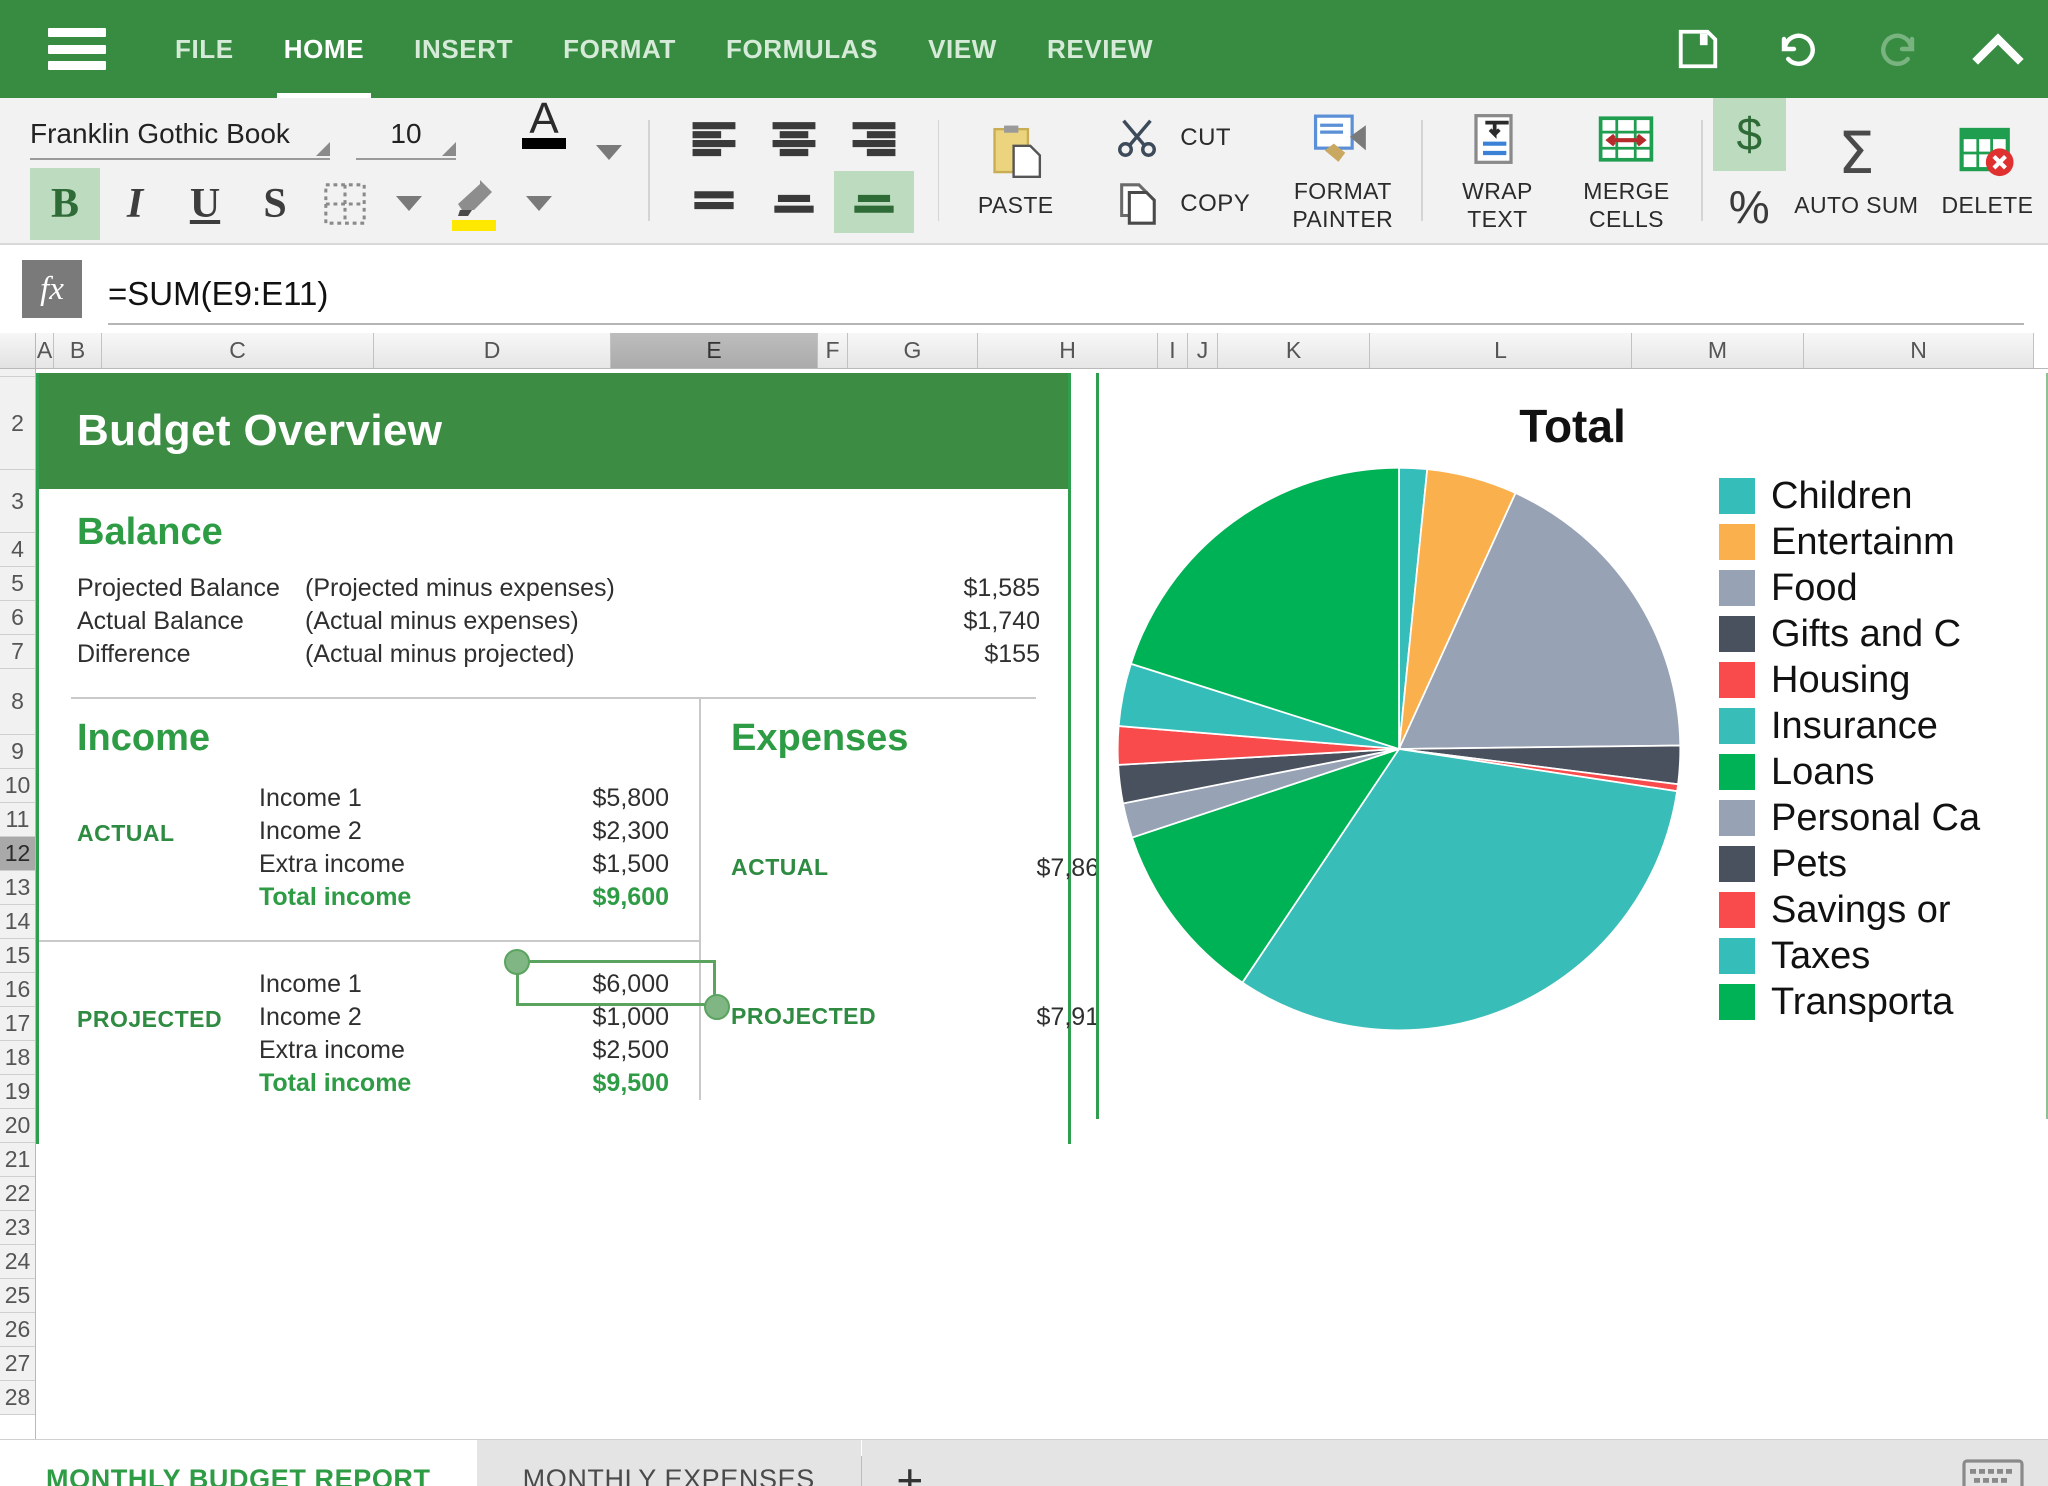 The image size is (2048, 1486). Describe the element at coordinates (517, 962) in the screenshot. I see `selection-handle-start` at that location.